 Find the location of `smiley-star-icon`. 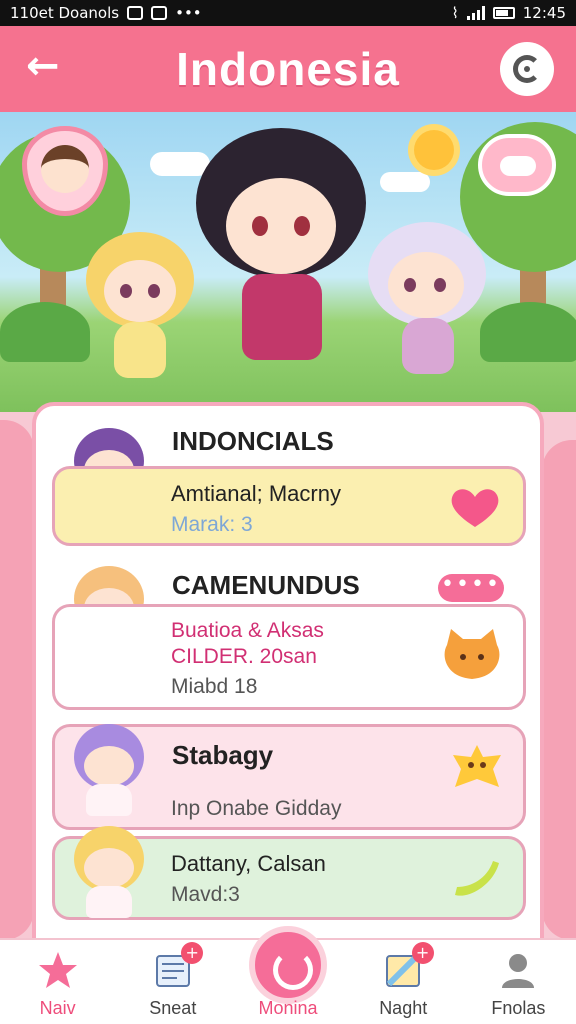

smiley-star-icon is located at coordinates (477, 766).